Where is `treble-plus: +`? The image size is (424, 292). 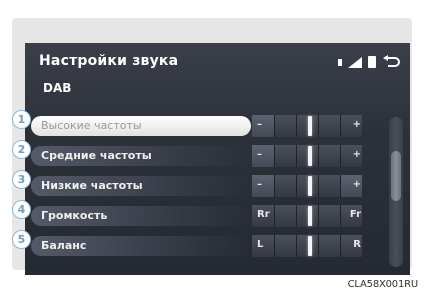 treble-plus: + is located at coordinates (357, 124).